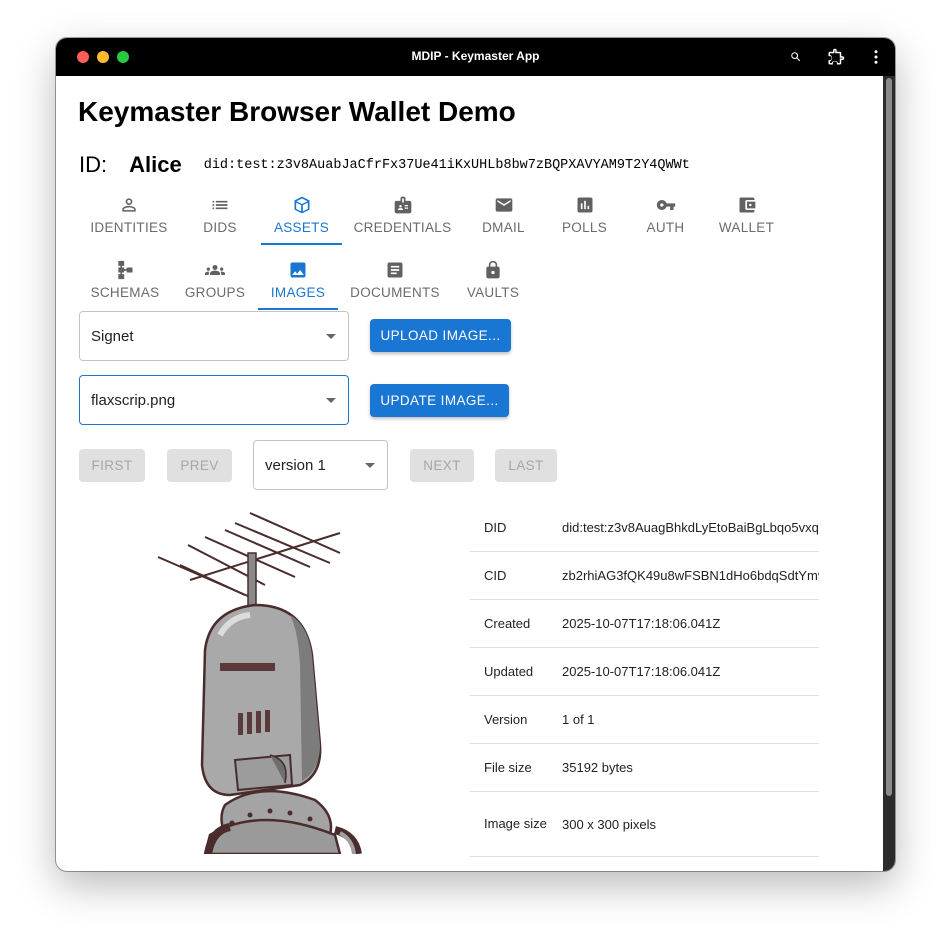 The image size is (951, 945). I want to click on tab-groups: GROUPS, so click(215, 281).